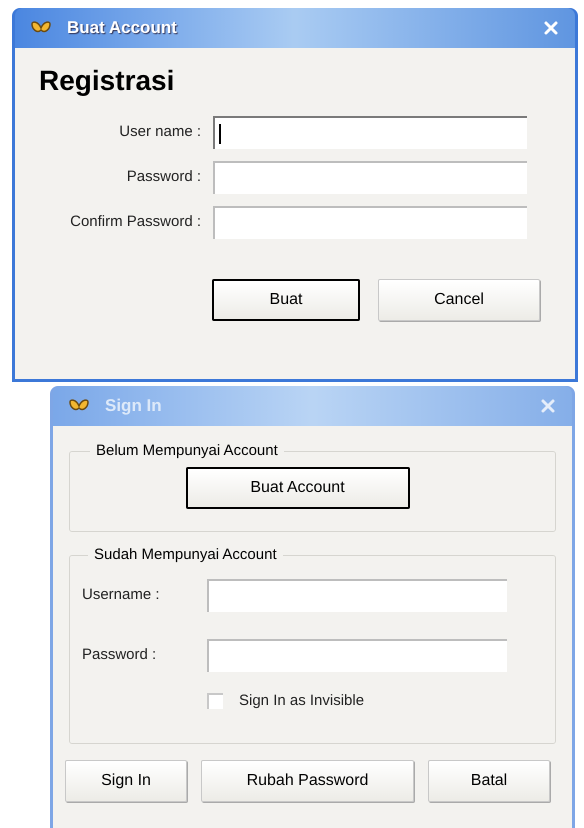  I want to click on push-button: Sign In, so click(126, 781).